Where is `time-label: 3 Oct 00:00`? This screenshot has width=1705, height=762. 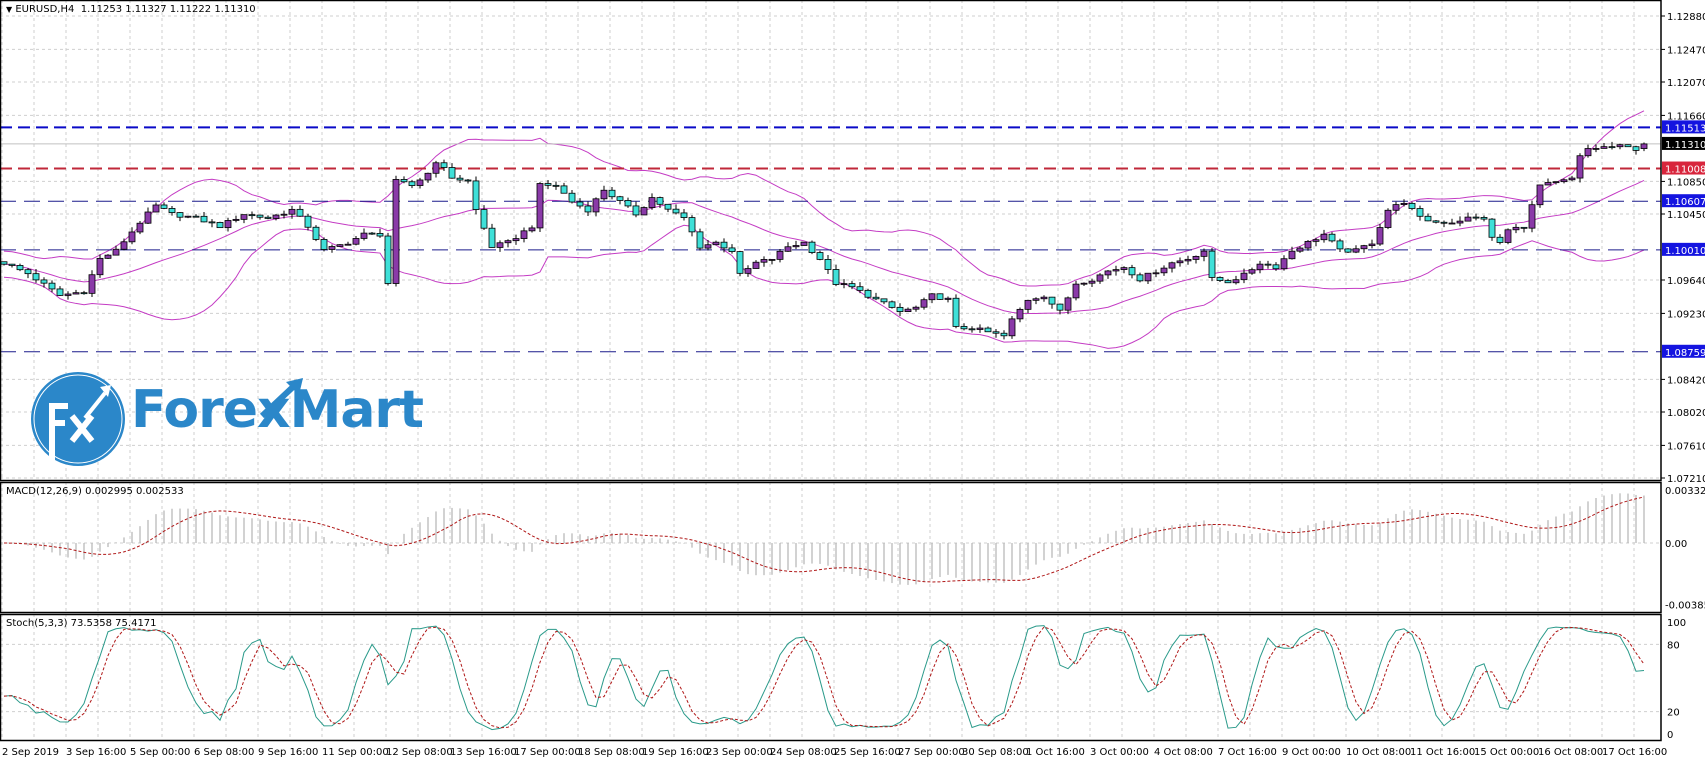 time-label: 3 Oct 00:00 is located at coordinates (1119, 752).